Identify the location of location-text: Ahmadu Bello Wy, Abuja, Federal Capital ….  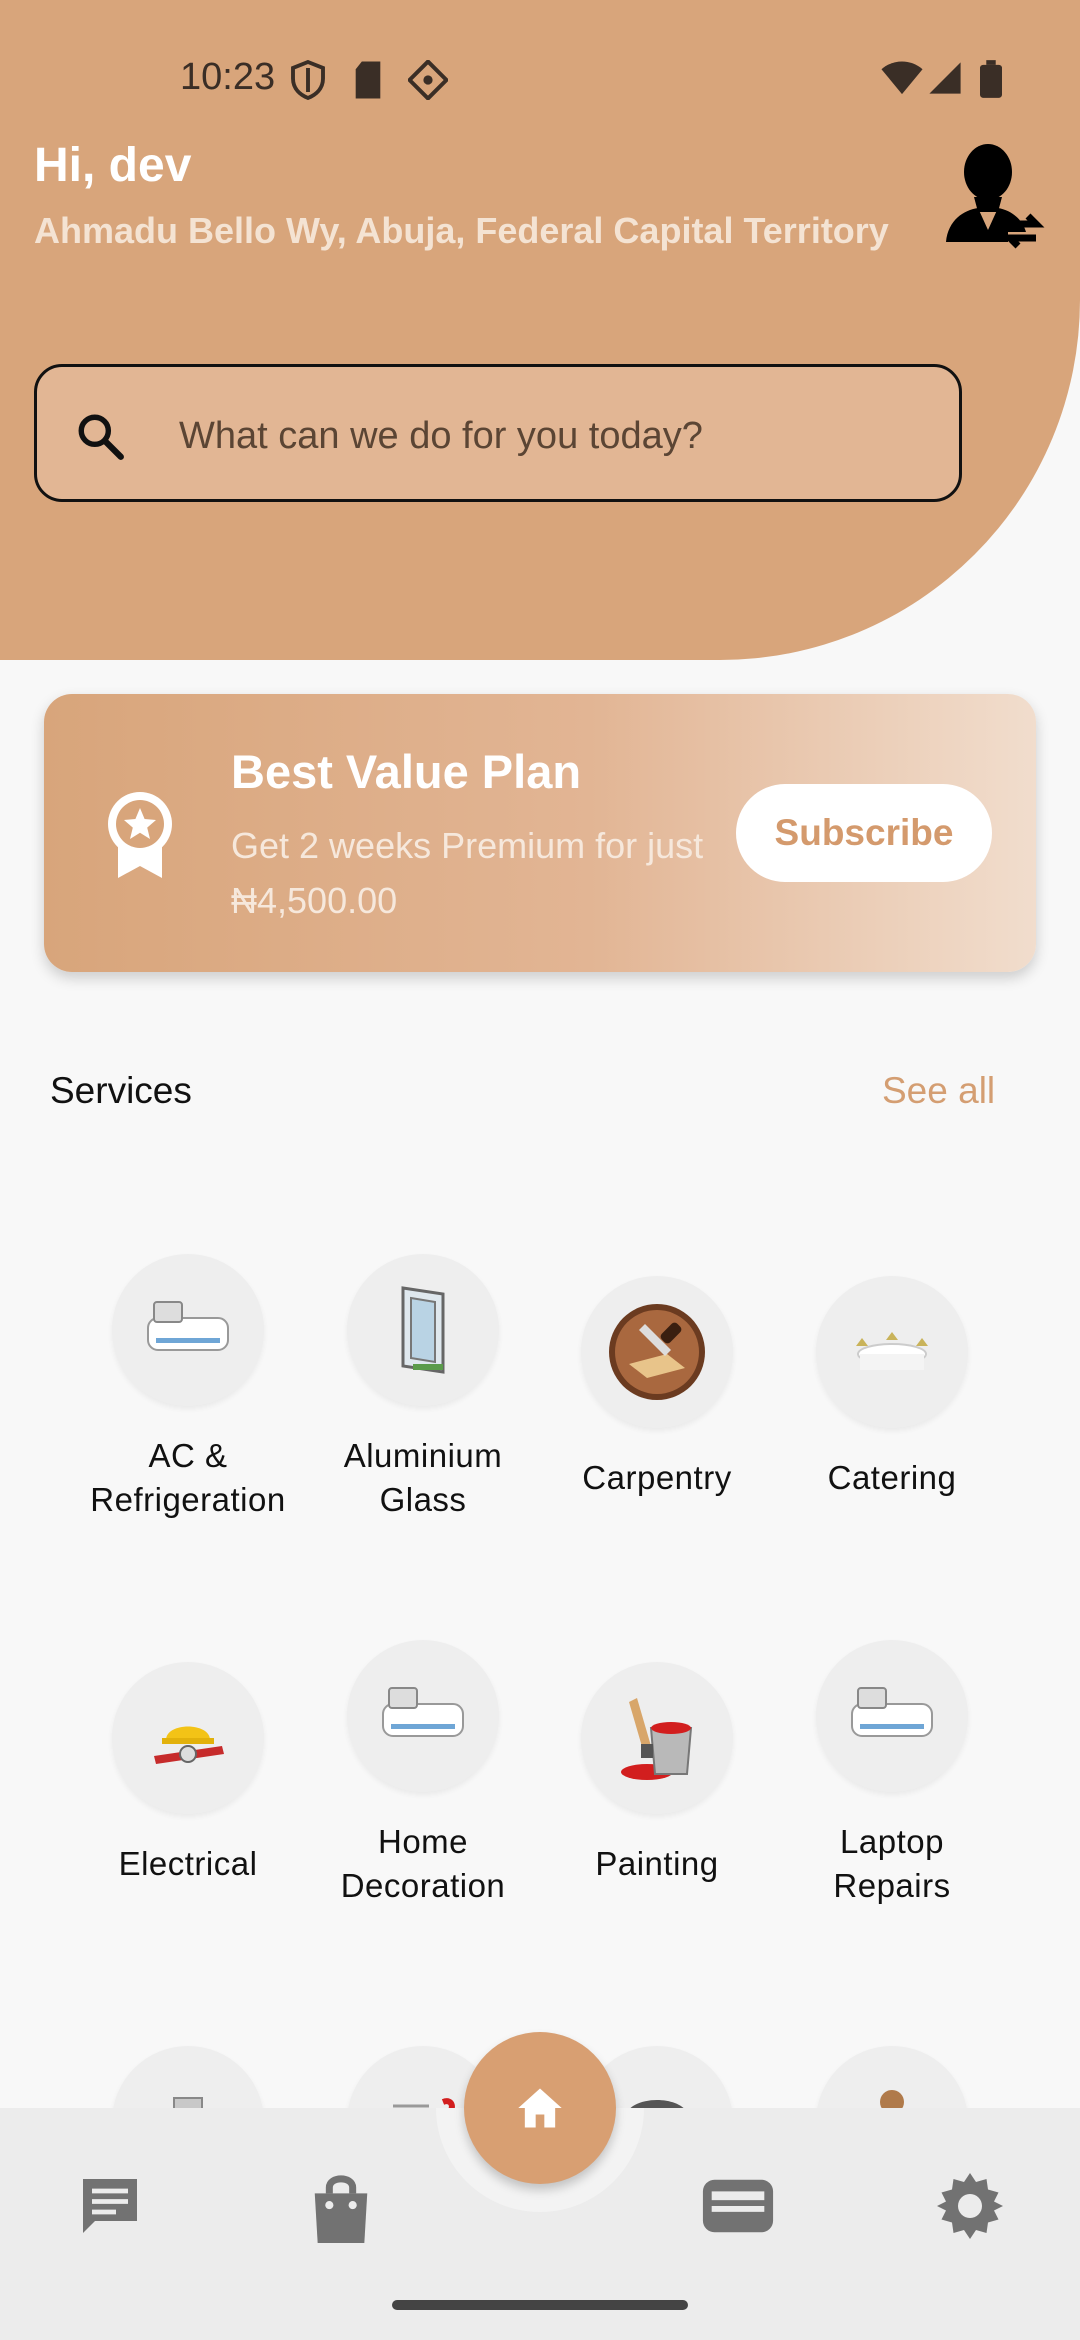
(461, 231).